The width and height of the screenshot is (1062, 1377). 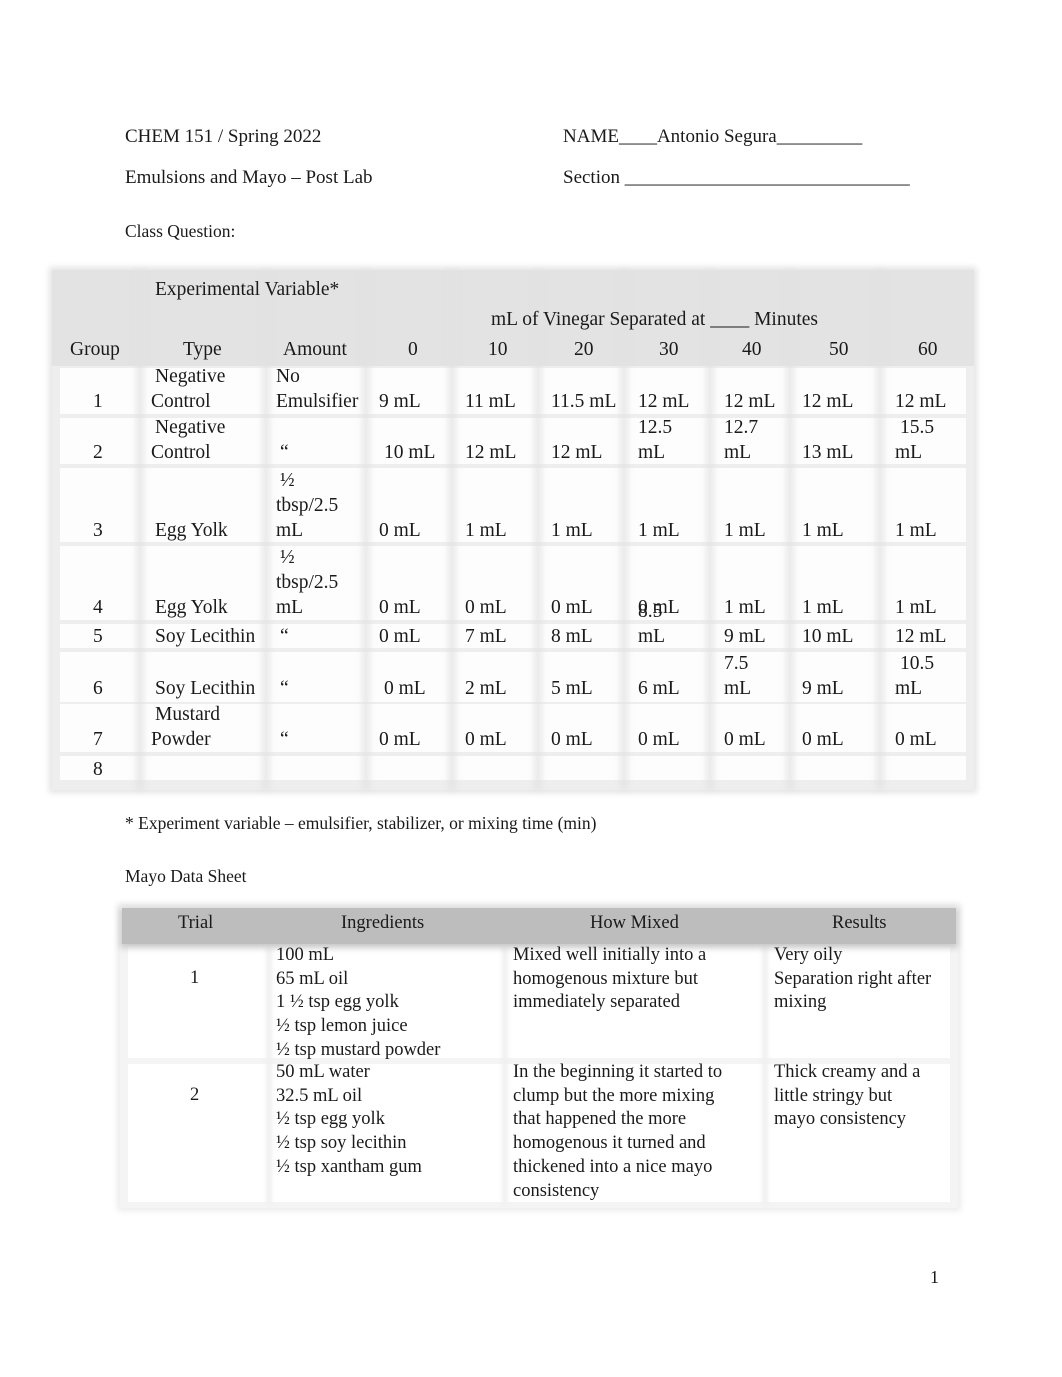 I want to click on how-mixed-line: clump but the more mixing, so click(x=614, y=1095).